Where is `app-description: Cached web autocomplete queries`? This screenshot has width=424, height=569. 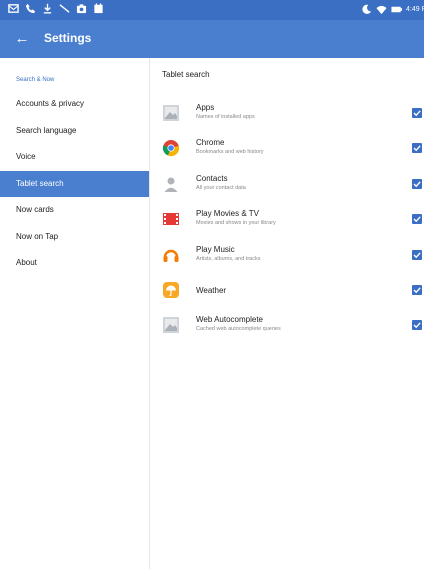 app-description: Cached web autocomplete queries is located at coordinates (238, 329).